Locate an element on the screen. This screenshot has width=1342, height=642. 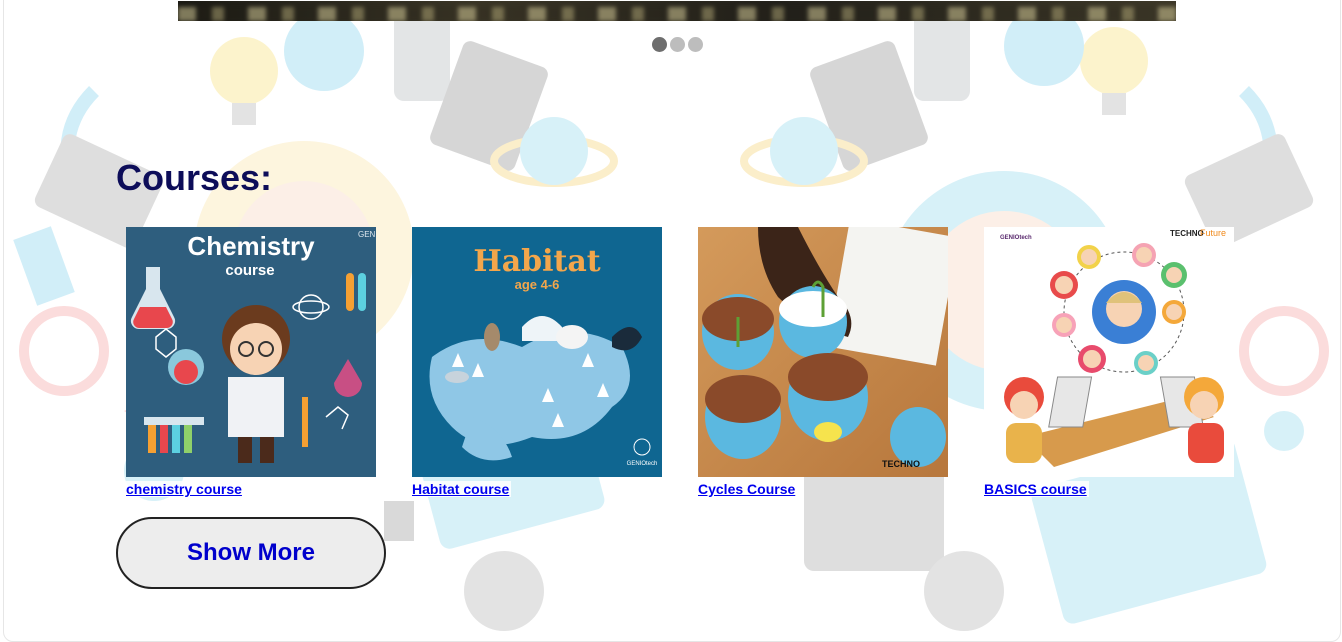
habitat-thumb-brand: GENIOtech is located at coordinates (642, 464).